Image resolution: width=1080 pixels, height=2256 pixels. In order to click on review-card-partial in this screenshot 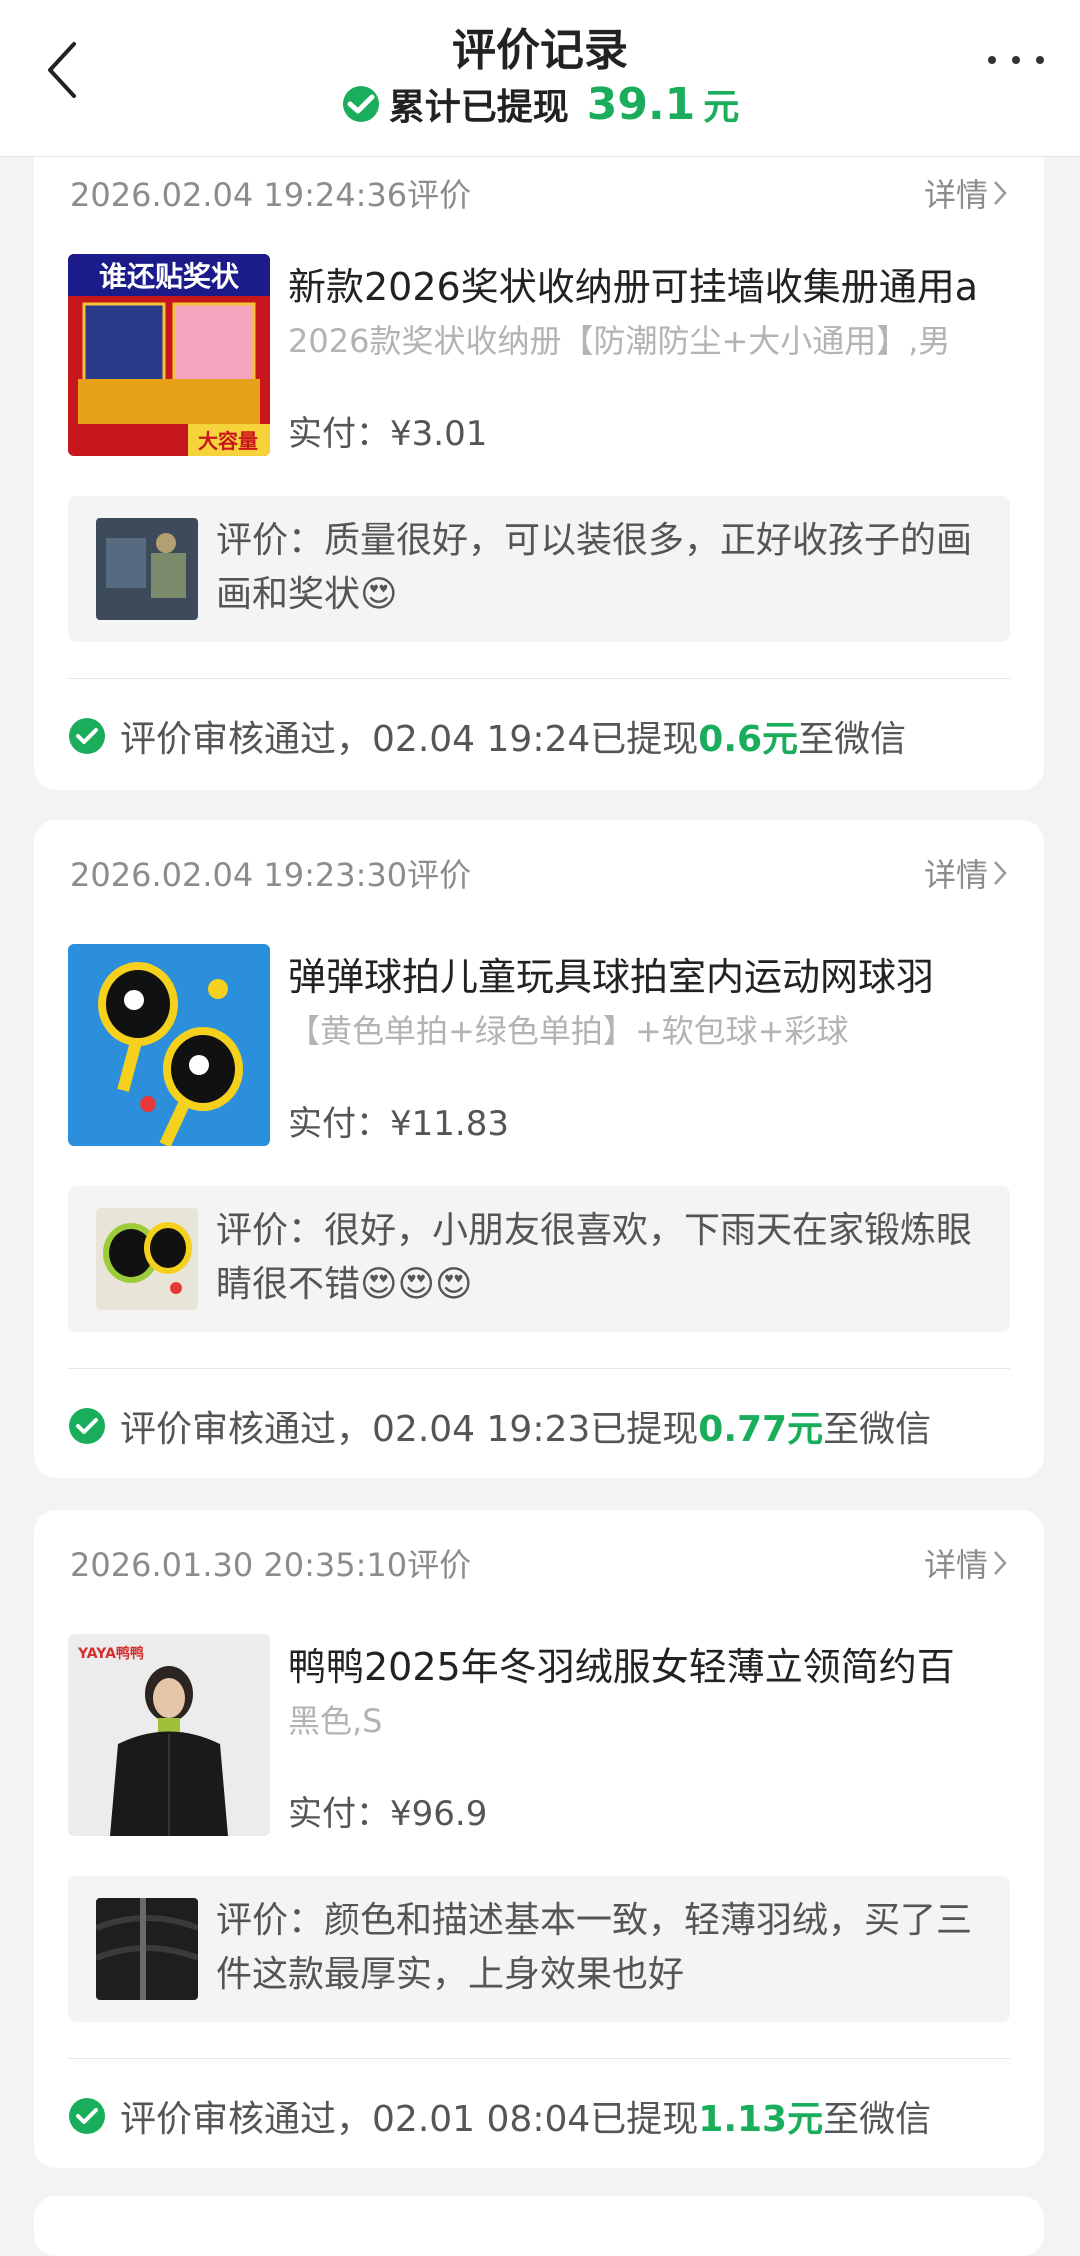, I will do `click(539, 2226)`.